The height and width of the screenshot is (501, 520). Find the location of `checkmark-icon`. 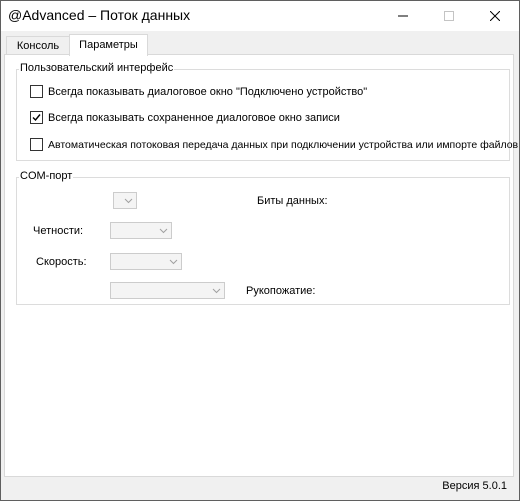

checkmark-icon is located at coordinates (36, 118).